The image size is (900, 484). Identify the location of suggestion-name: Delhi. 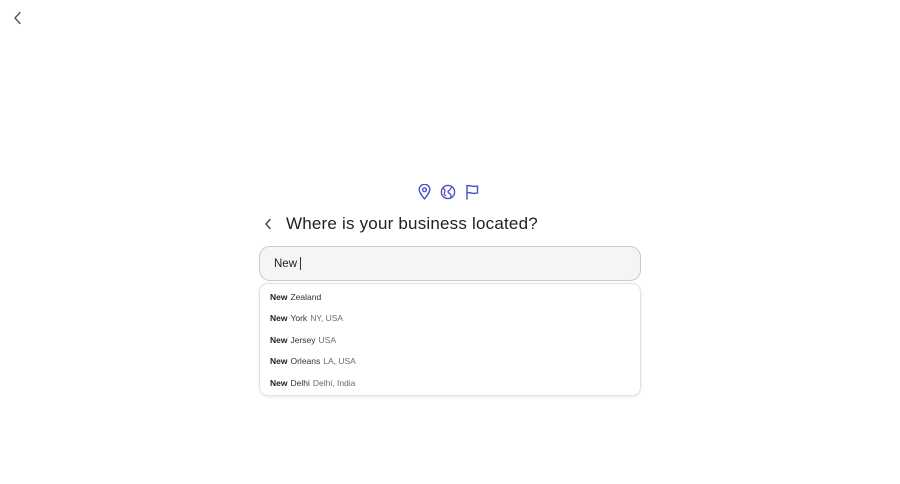
(300, 382).